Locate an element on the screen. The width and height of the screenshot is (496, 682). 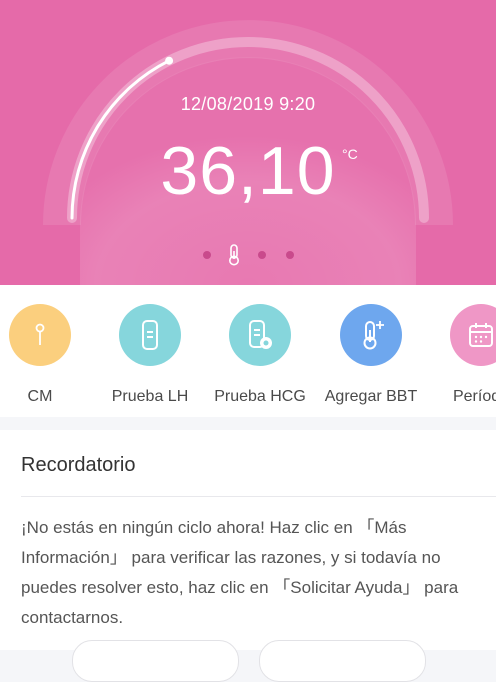
action-hcg-test: Prueba HCG is located at coordinates (260, 355).